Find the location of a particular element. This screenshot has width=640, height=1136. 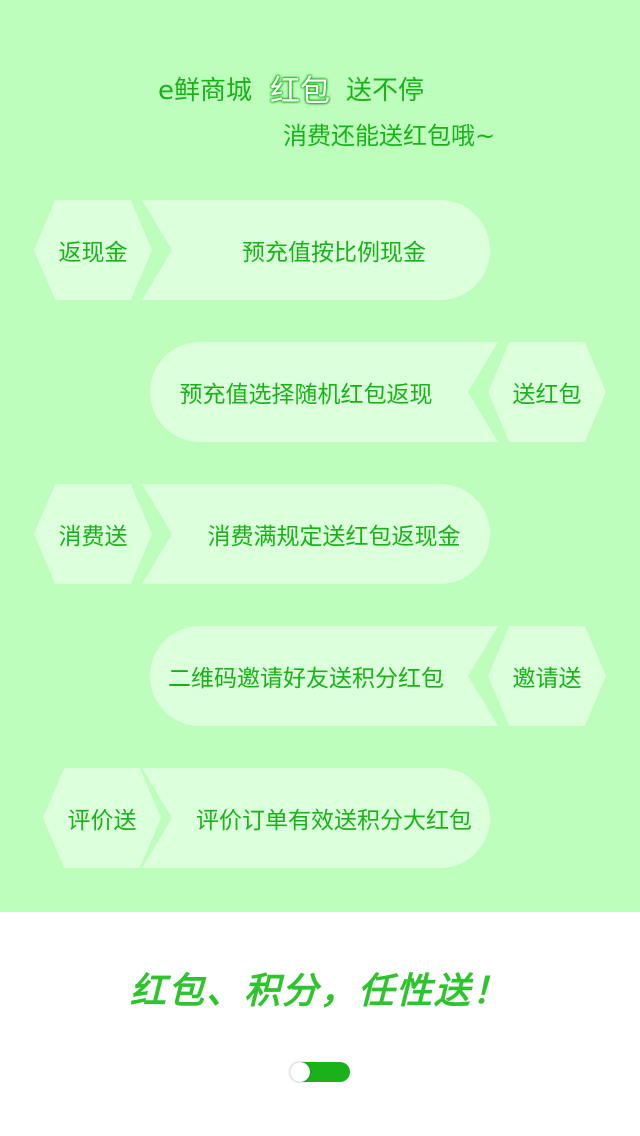

brand-name: e鲜商城 is located at coordinates (205, 90).